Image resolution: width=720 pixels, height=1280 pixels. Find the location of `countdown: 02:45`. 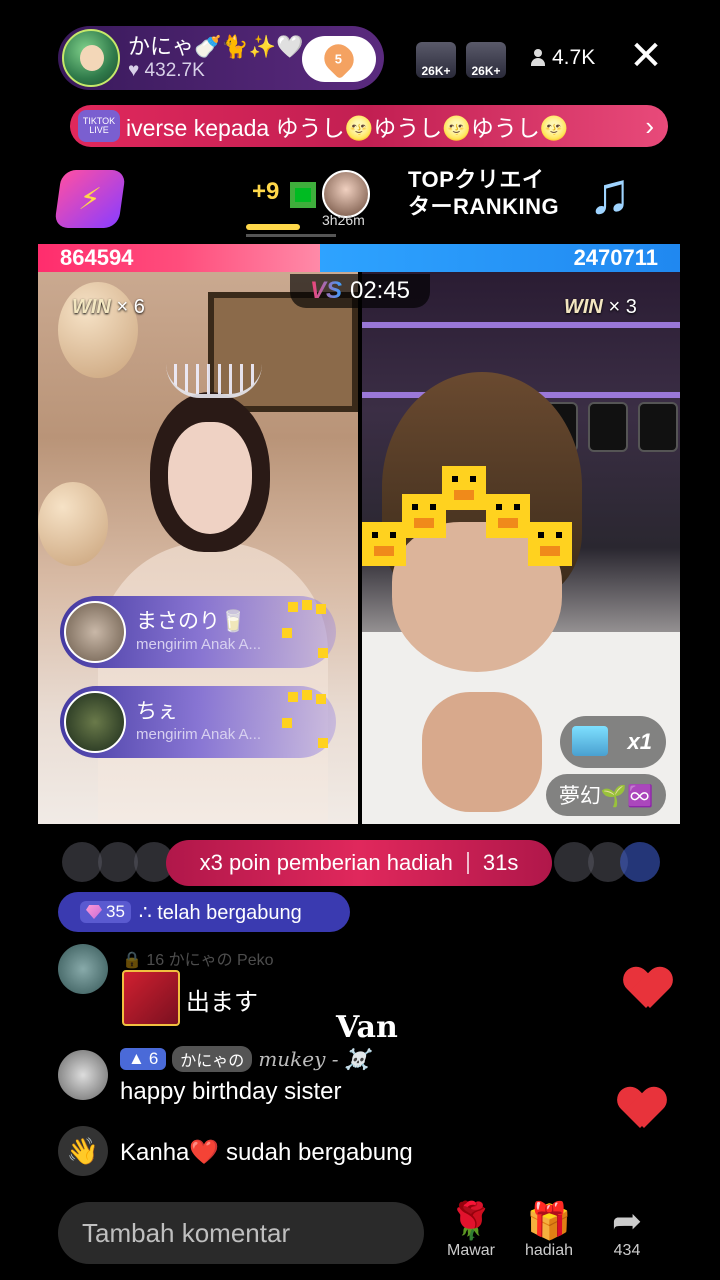

countdown: 02:45 is located at coordinates (380, 290).